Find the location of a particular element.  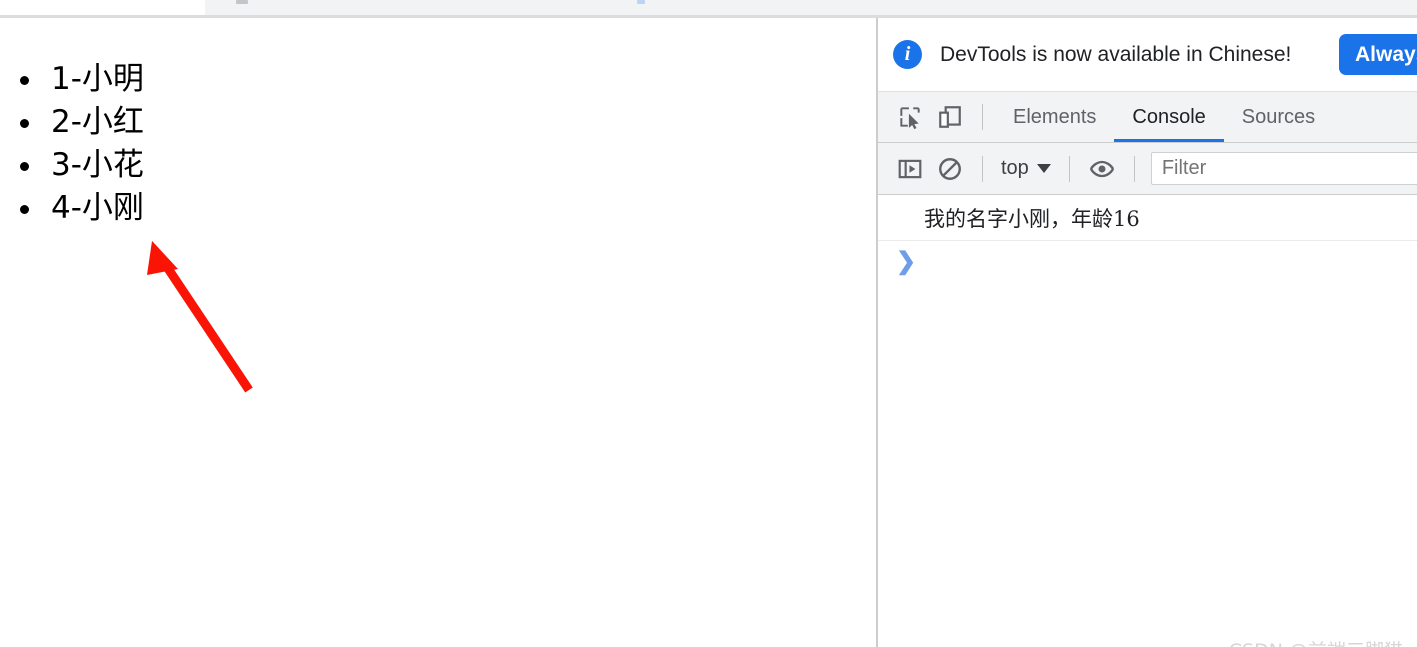

banner-button-clip: Always match Chrome's language is located at coordinates (1378, 54).